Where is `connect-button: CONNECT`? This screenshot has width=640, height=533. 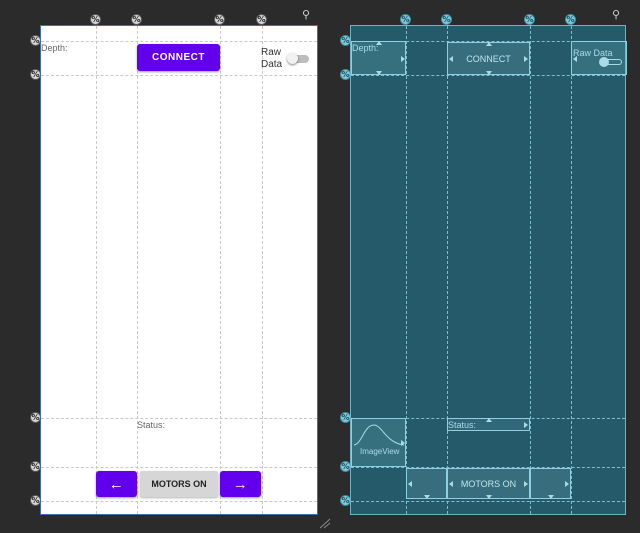
connect-button: CONNECT is located at coordinates (178, 57).